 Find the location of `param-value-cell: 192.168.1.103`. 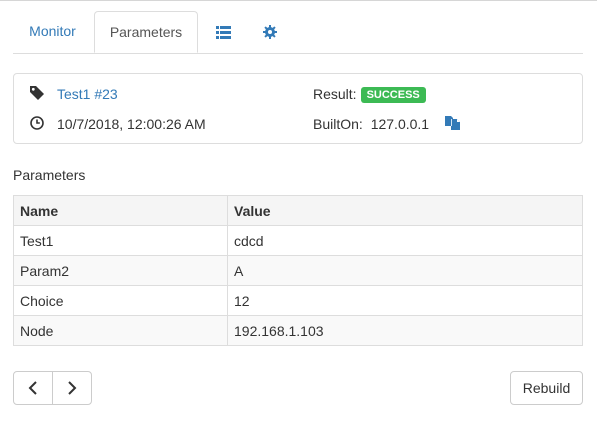

param-value-cell: 192.168.1.103 is located at coordinates (405, 330).